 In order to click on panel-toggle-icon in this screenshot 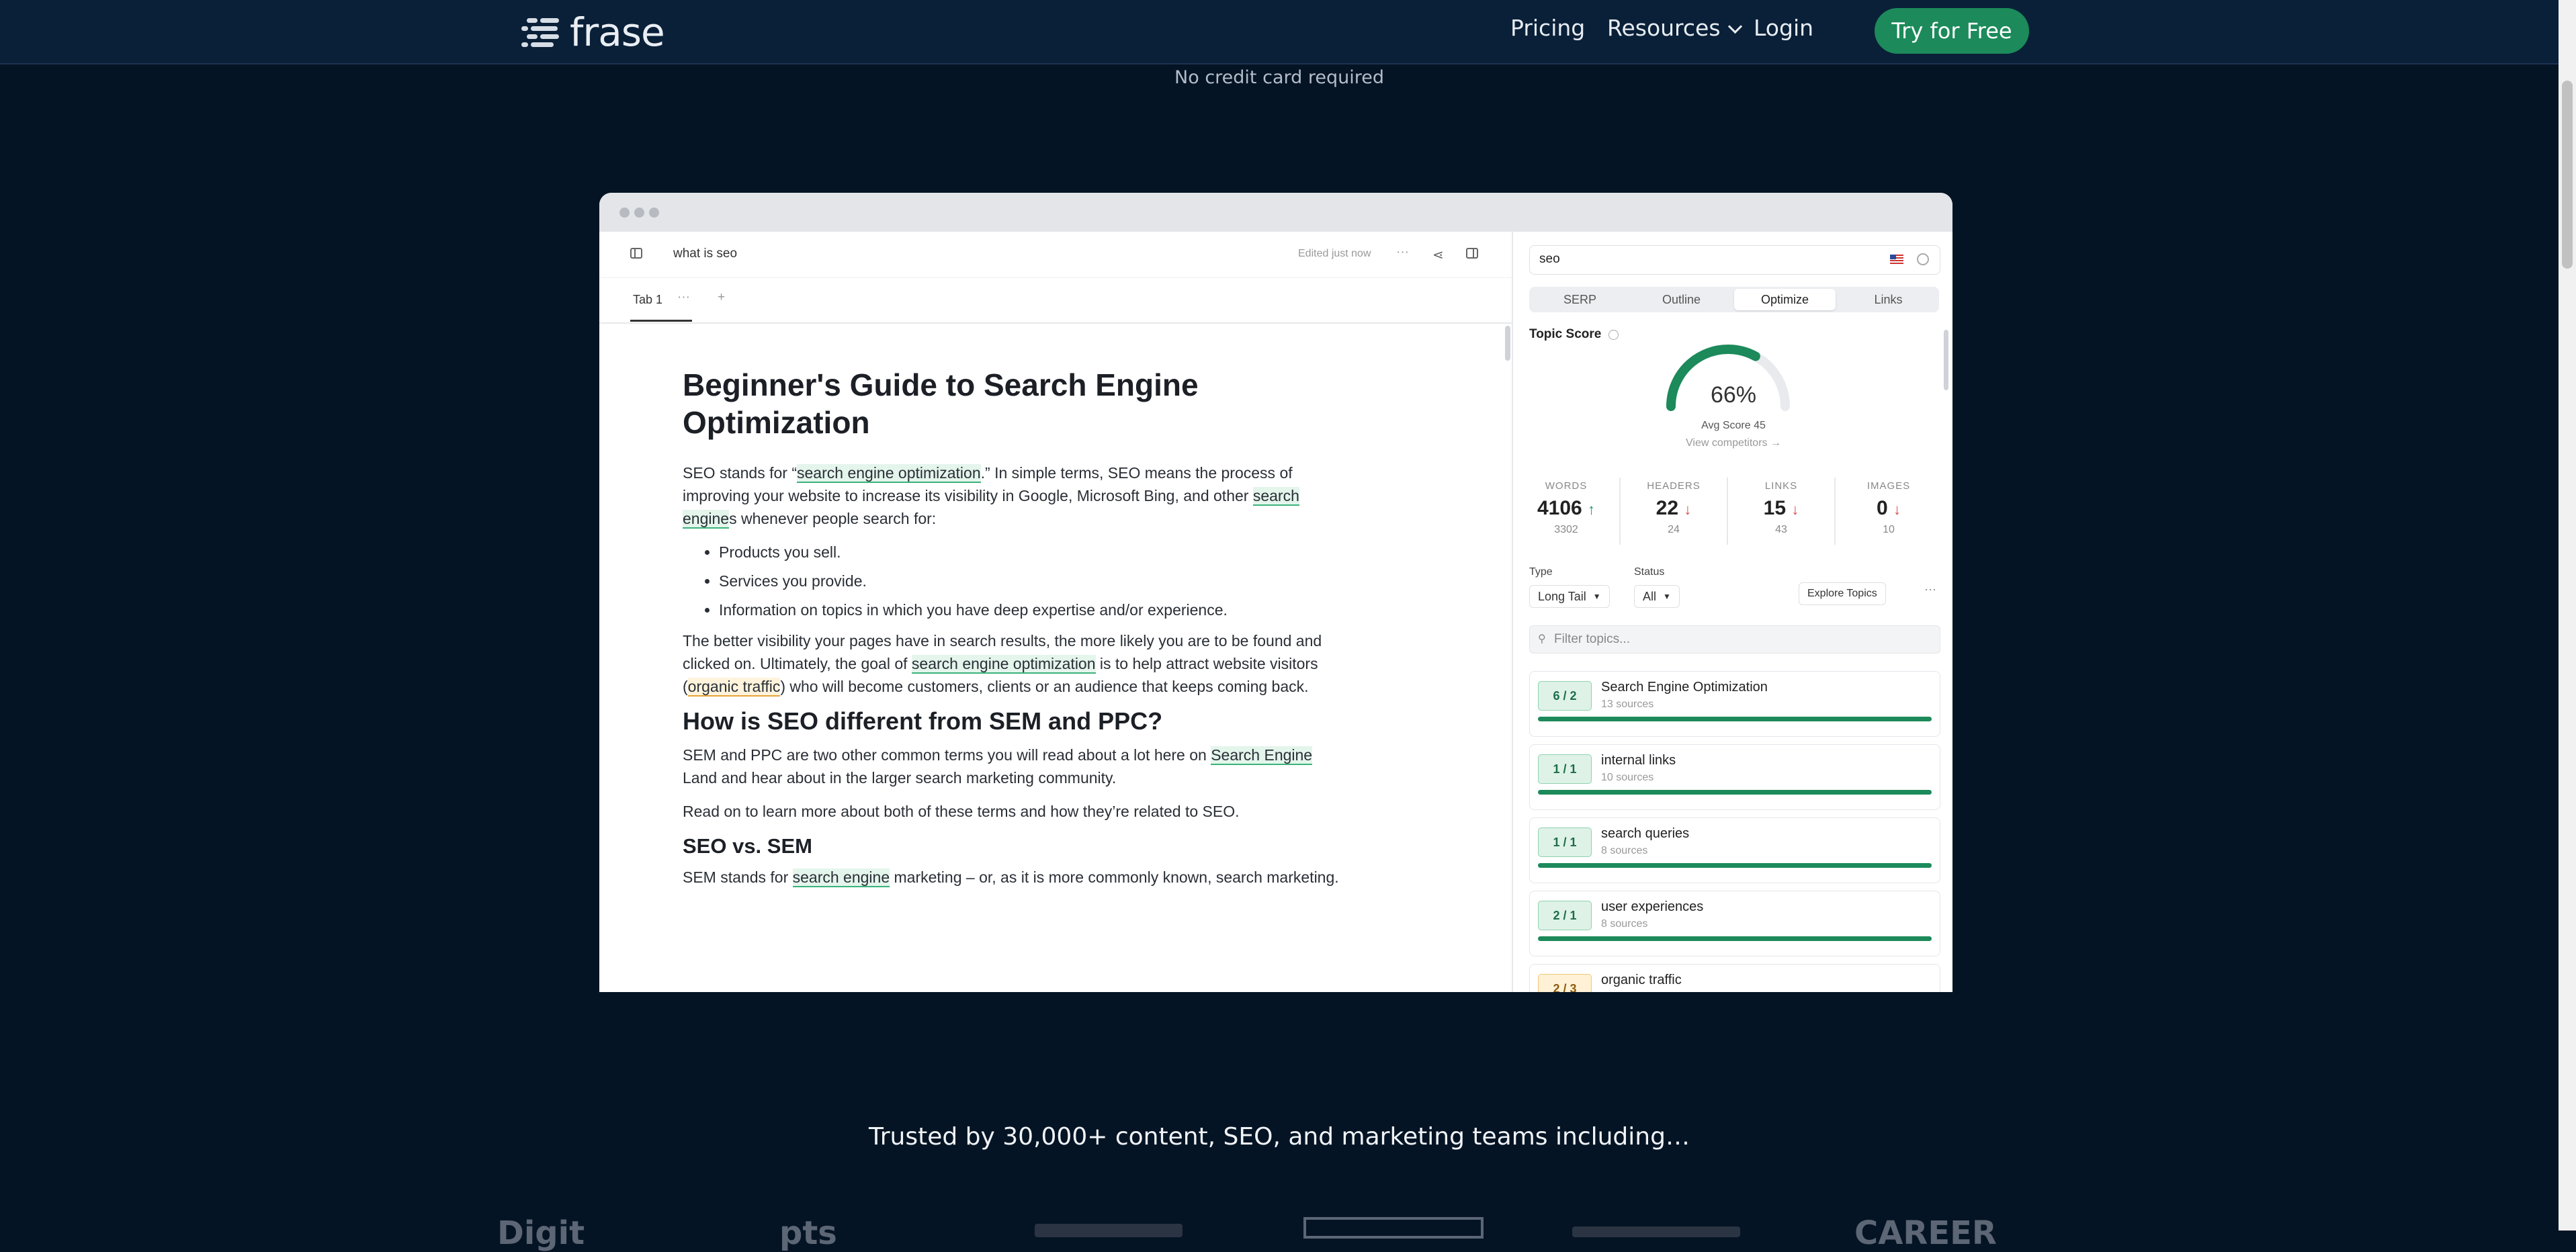, I will do `click(1472, 253)`.